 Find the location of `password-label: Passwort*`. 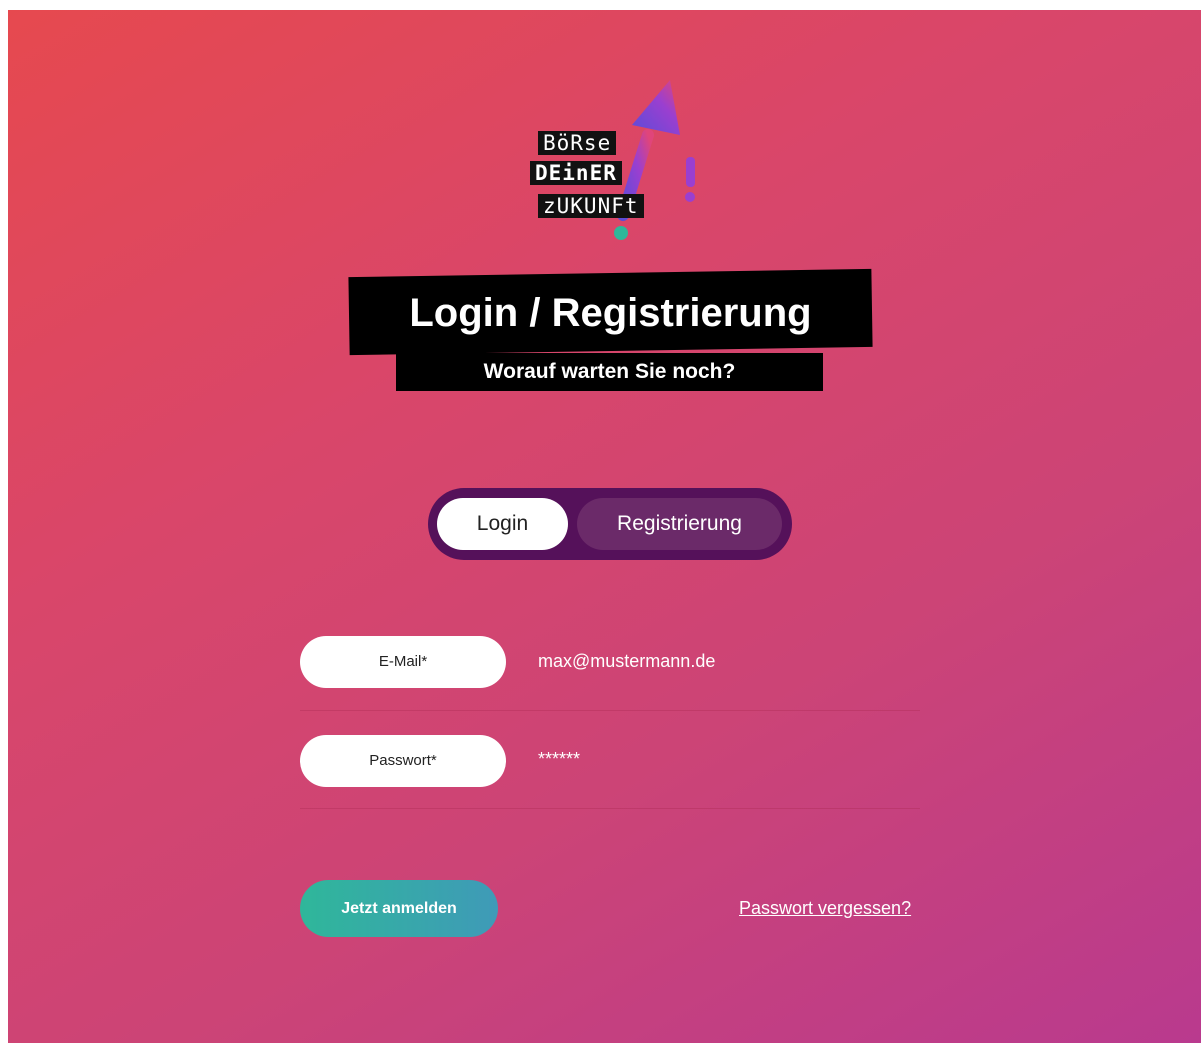

password-label: Passwort* is located at coordinates (403, 761).